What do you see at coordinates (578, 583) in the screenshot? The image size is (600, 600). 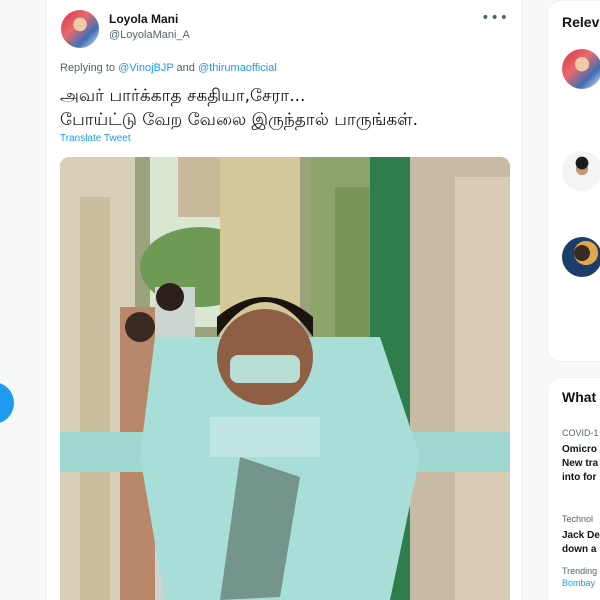 I see `trend-link: Bombay` at bounding box center [578, 583].